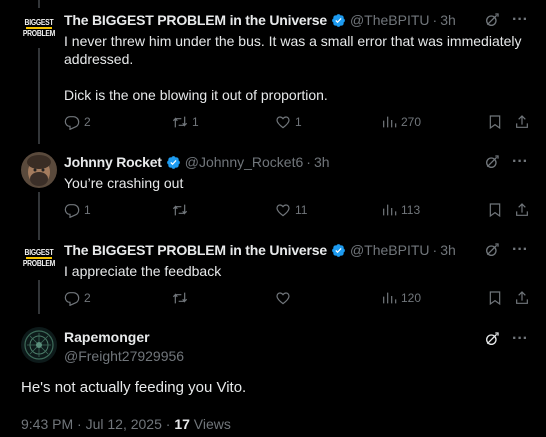  I want to click on like-button, so click(285, 298).